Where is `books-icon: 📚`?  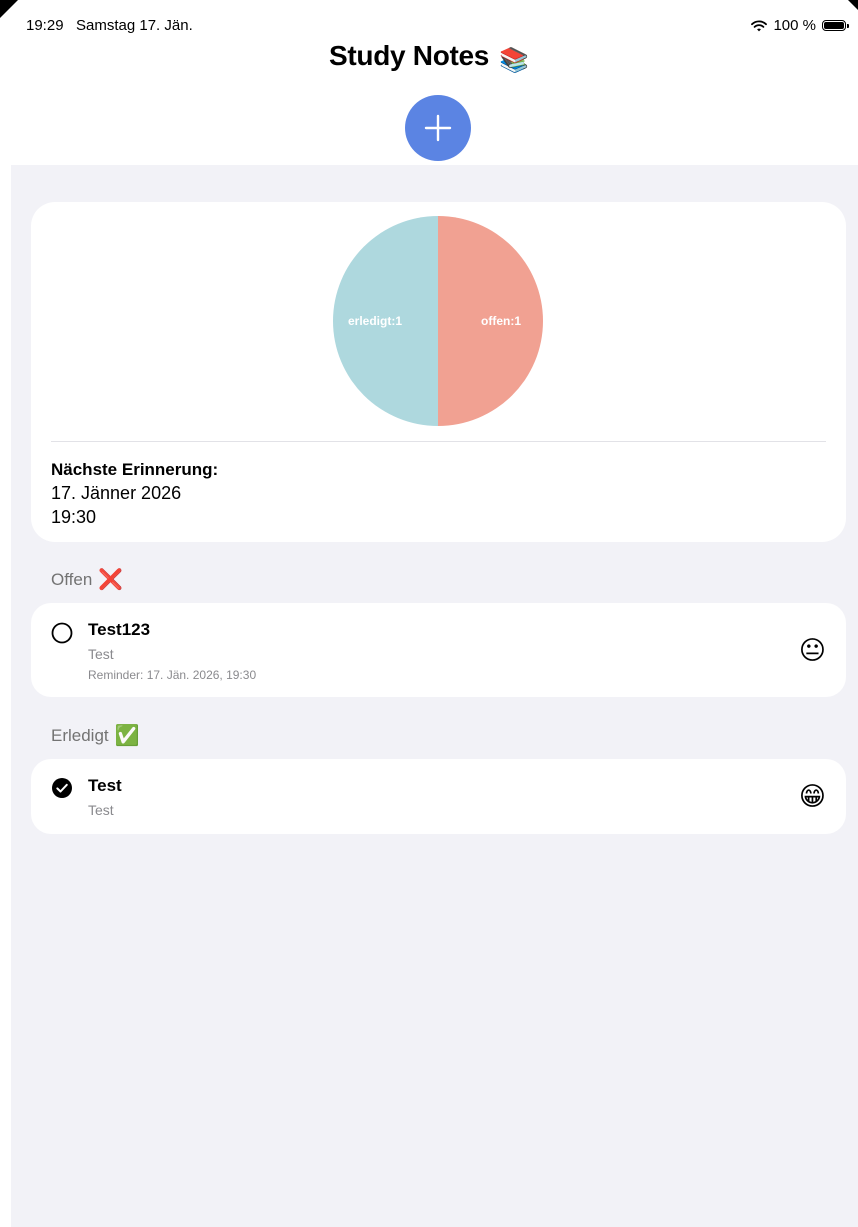 books-icon: 📚 is located at coordinates (514, 61).